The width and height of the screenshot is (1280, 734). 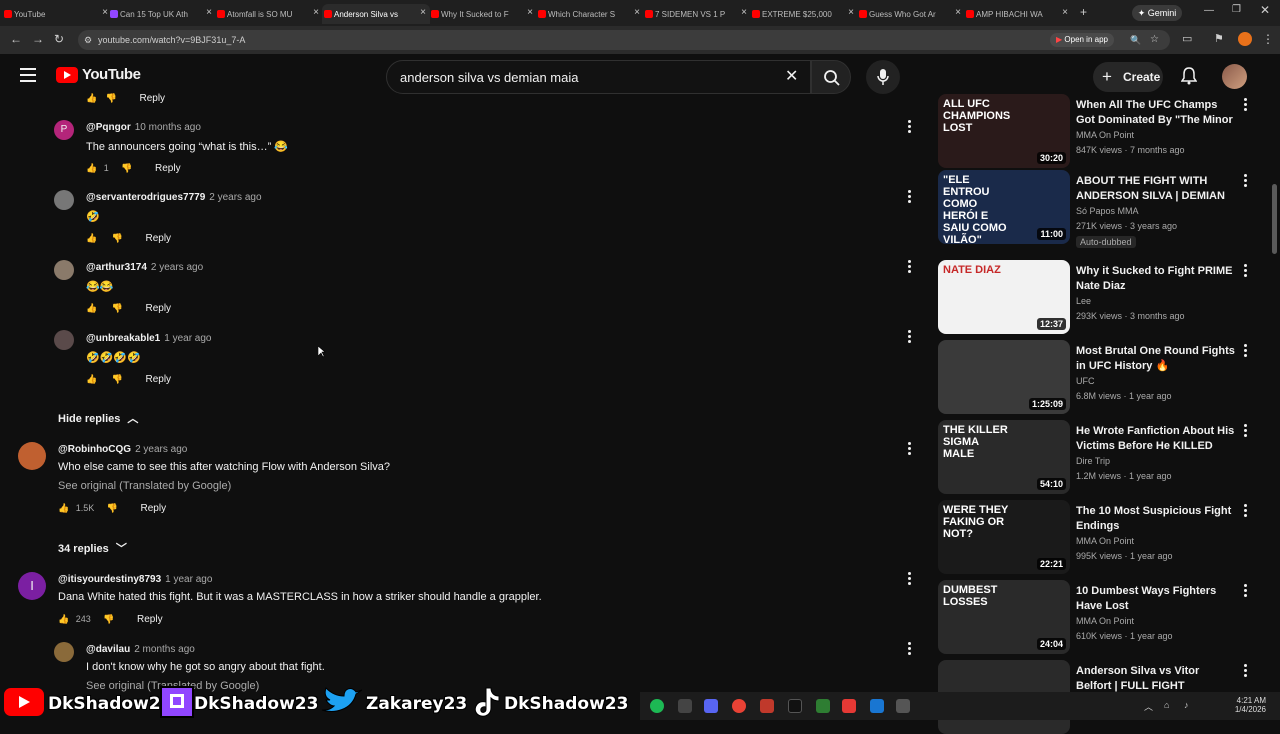 What do you see at coordinates (92, 548) in the screenshot?
I see `show-replies-button: 34 replies ﹀` at bounding box center [92, 548].